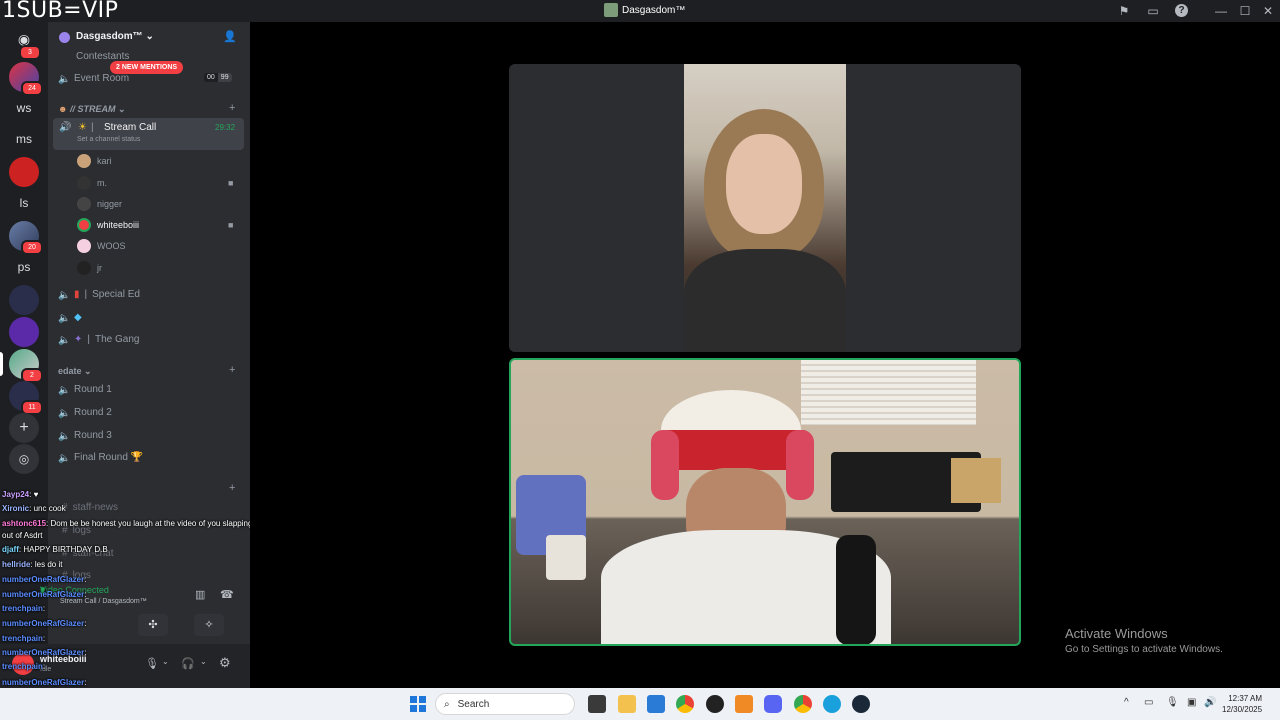  What do you see at coordinates (85, 413) in the screenshot?
I see `channel-round-2: 🔈 Round 2` at bounding box center [85, 413].